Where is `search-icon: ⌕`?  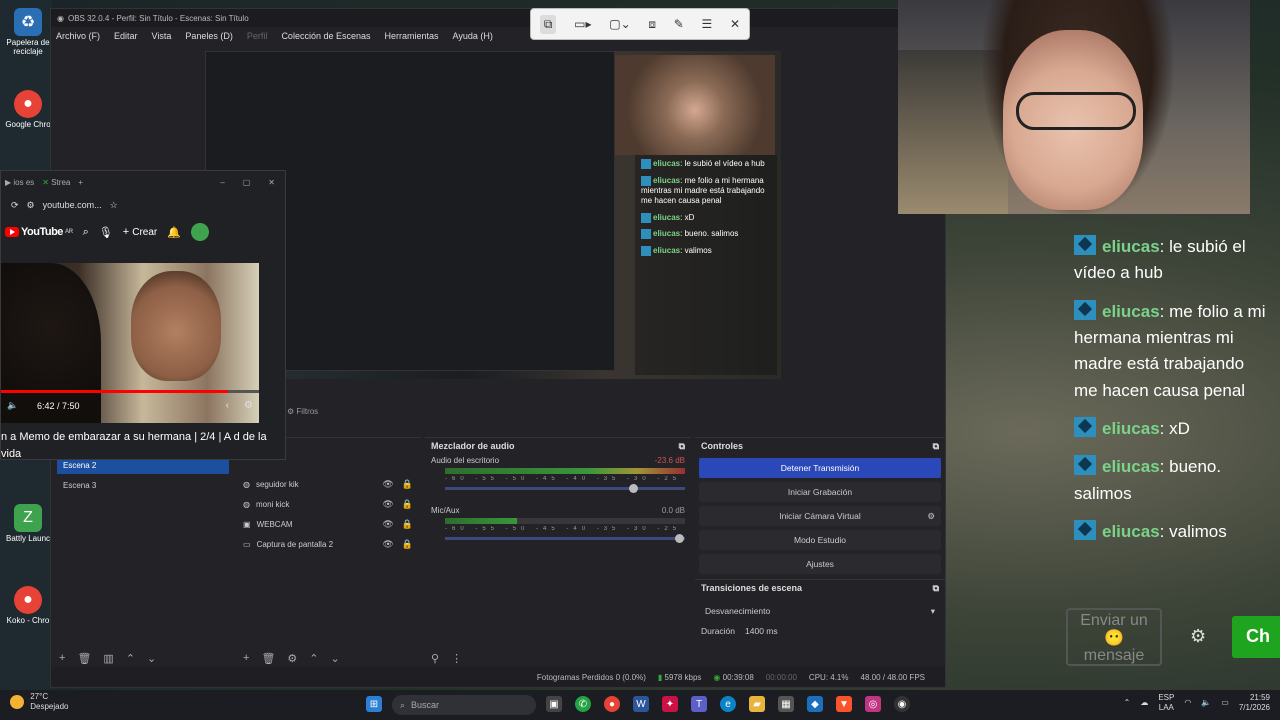 search-icon: ⌕ is located at coordinates (86, 232).